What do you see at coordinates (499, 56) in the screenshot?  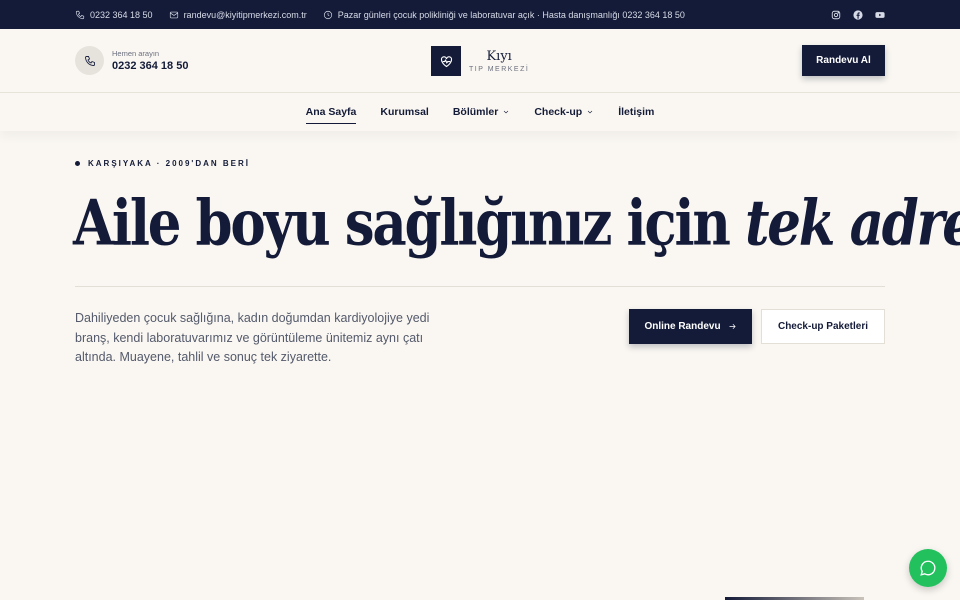 I see `logo-name: Kıyı` at bounding box center [499, 56].